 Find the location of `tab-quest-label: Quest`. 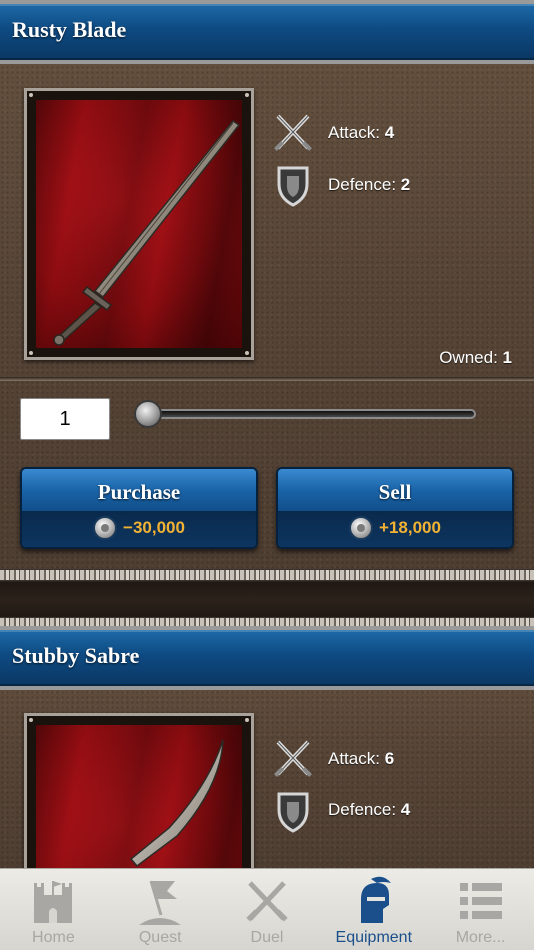

tab-quest-label: Quest is located at coordinates (160, 937).